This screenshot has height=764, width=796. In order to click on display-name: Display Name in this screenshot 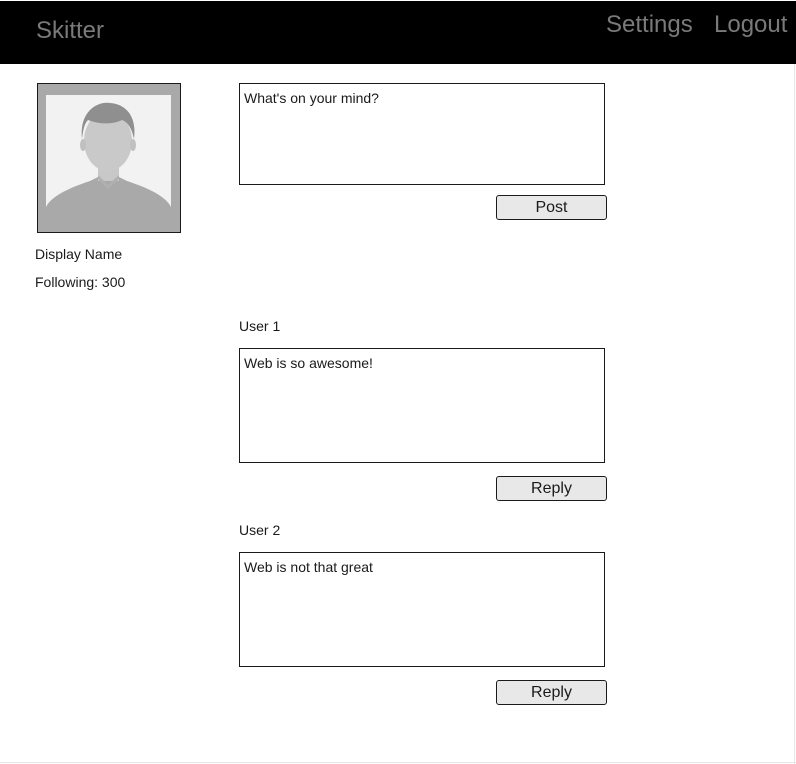, I will do `click(79, 254)`.